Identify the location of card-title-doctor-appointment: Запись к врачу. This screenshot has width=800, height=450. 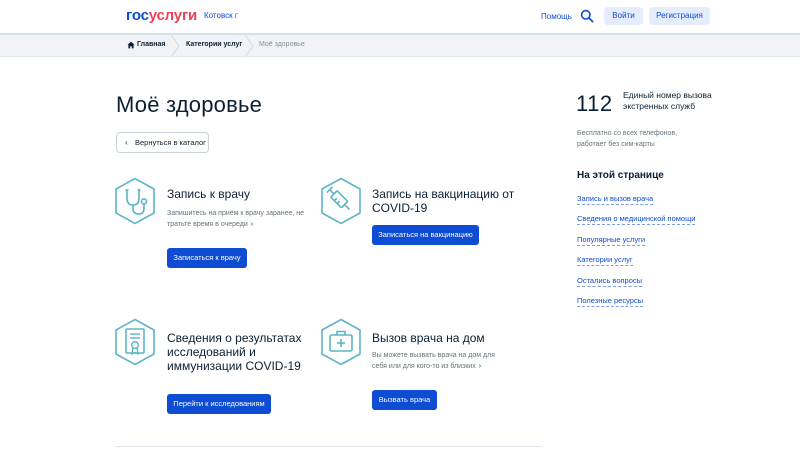
(242, 194).